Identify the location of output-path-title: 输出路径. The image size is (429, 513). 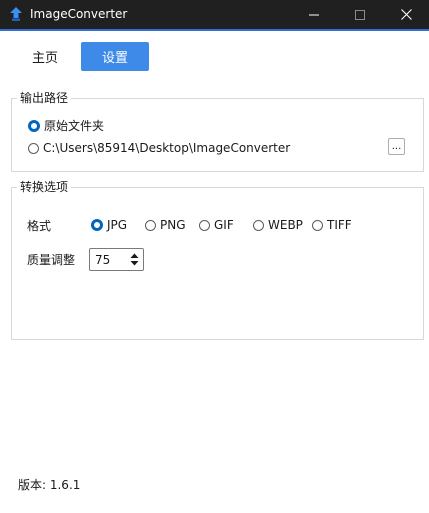
(44, 98).